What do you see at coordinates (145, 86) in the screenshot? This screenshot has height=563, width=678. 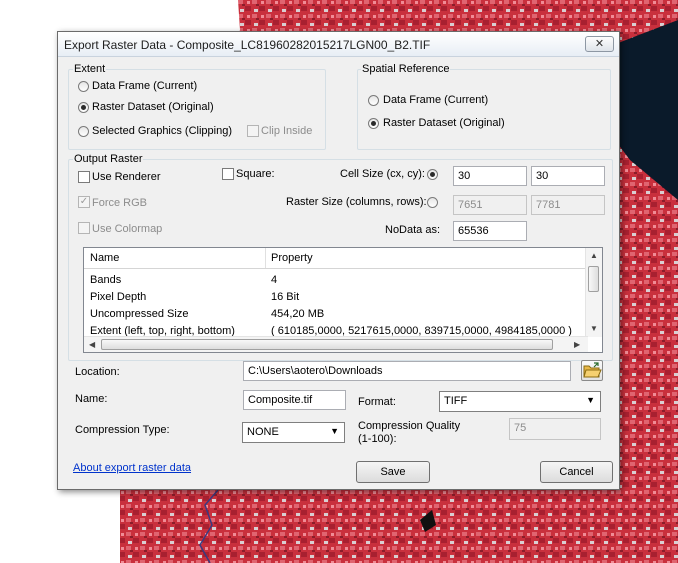 I see `extent-data-frame-label: Data Frame (Current)` at bounding box center [145, 86].